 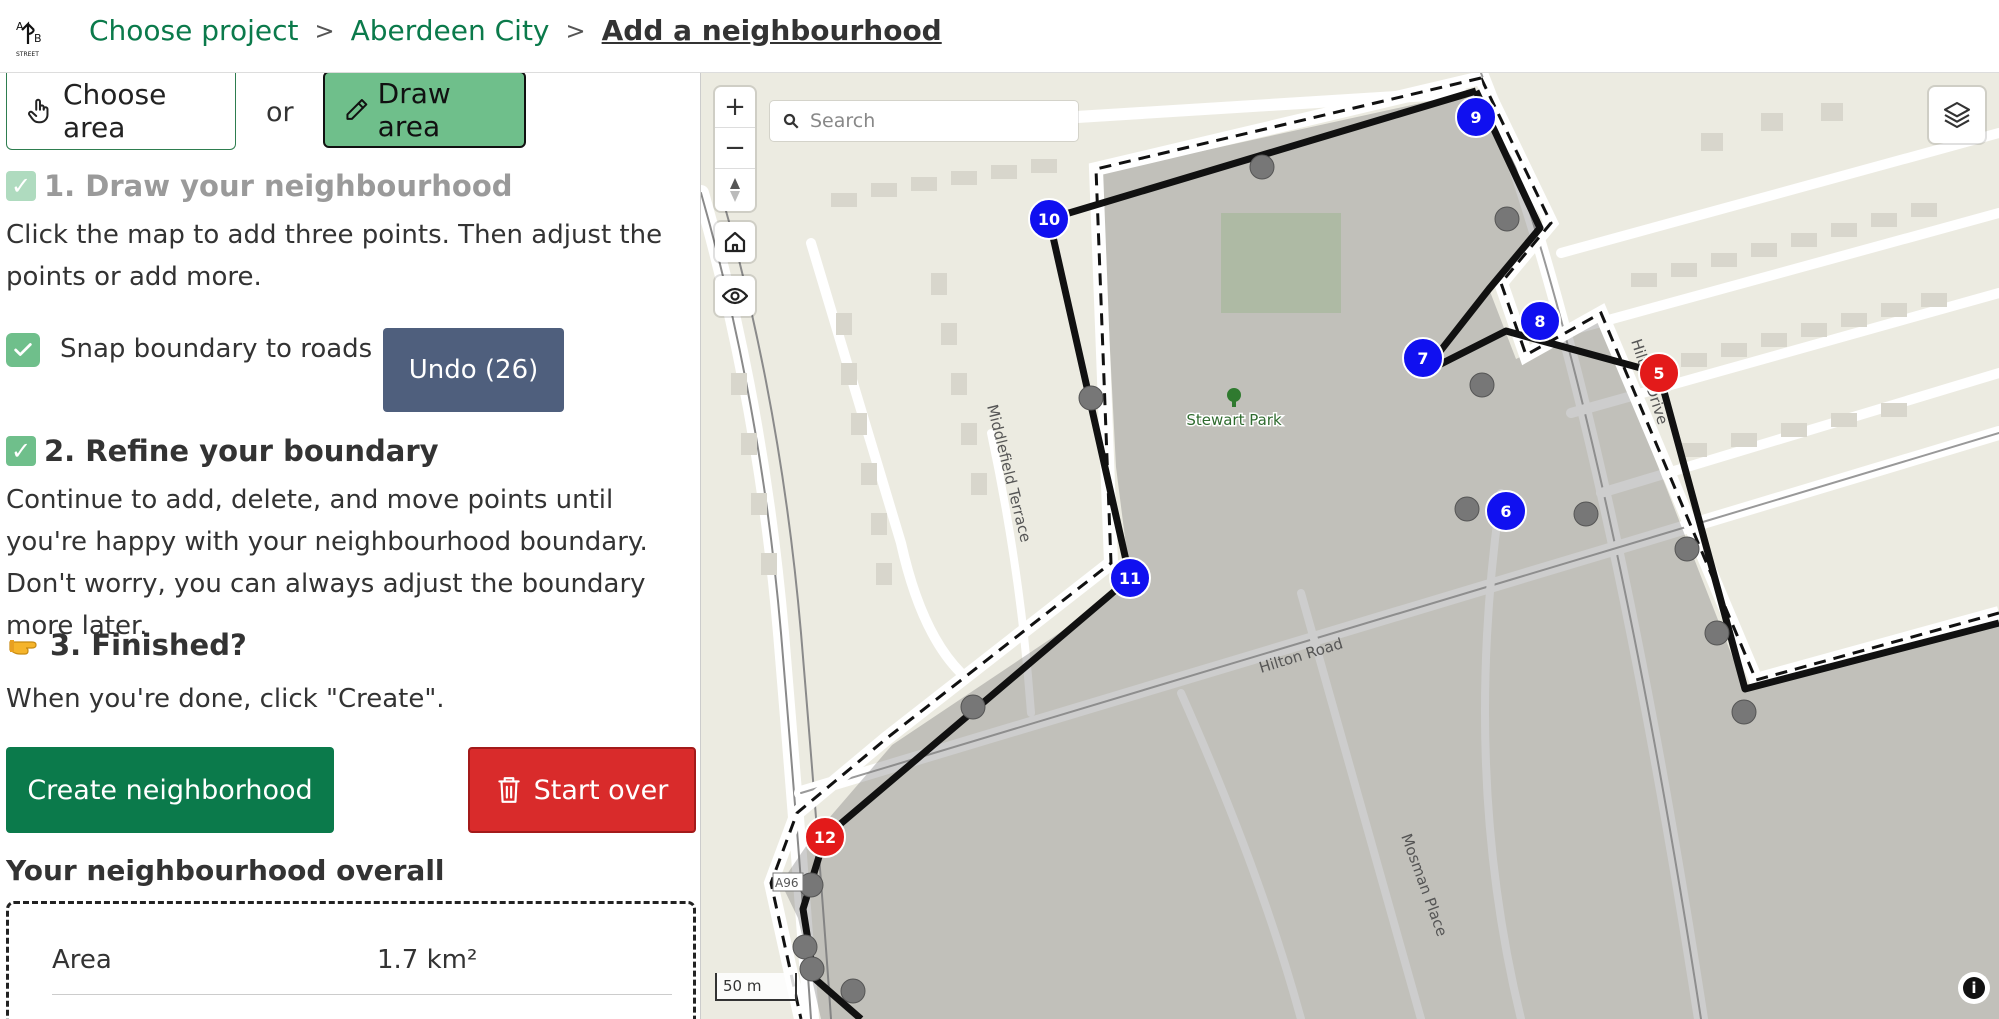 I want to click on step3-heading: 3. Finished?, so click(x=126, y=645).